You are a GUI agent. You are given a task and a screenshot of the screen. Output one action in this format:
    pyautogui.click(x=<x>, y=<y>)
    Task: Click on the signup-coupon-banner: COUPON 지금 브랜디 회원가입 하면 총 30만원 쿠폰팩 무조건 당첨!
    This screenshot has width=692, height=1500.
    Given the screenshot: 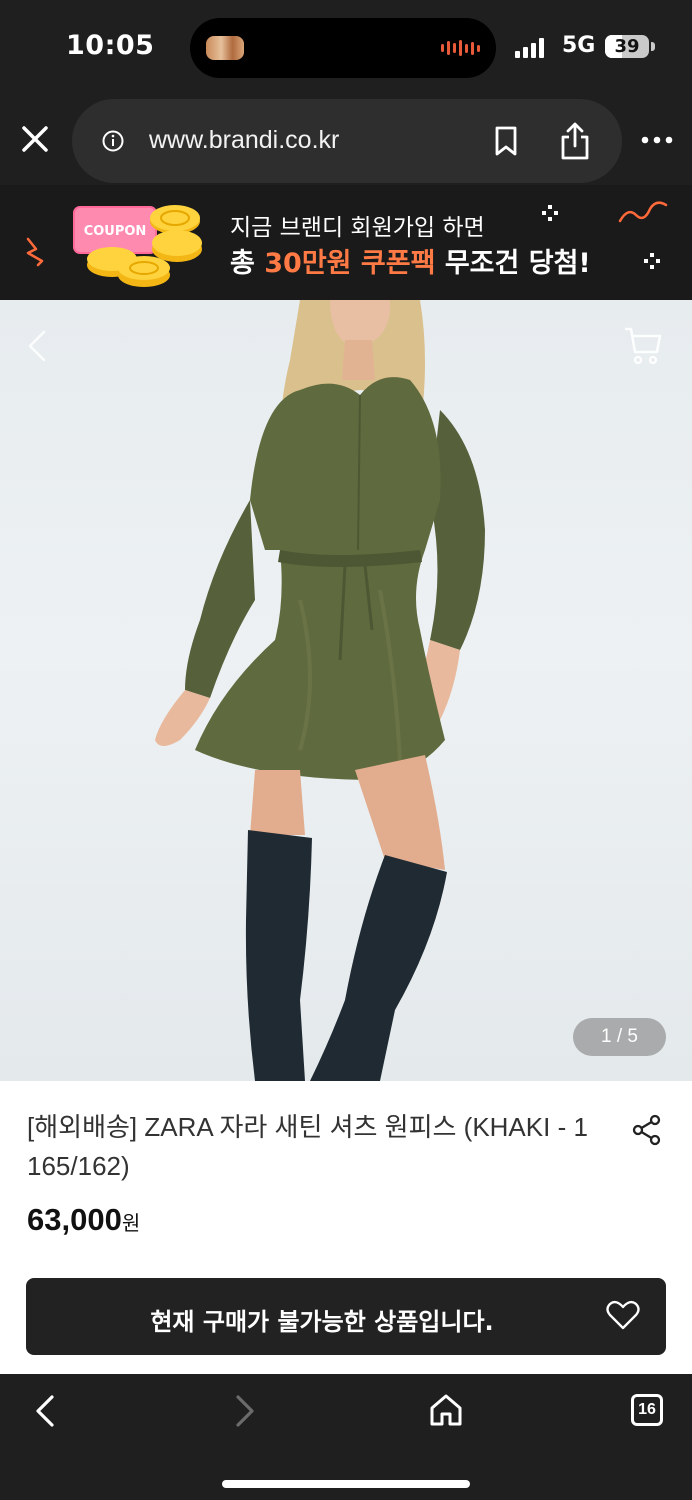 What is the action you would take?
    pyautogui.click(x=346, y=242)
    